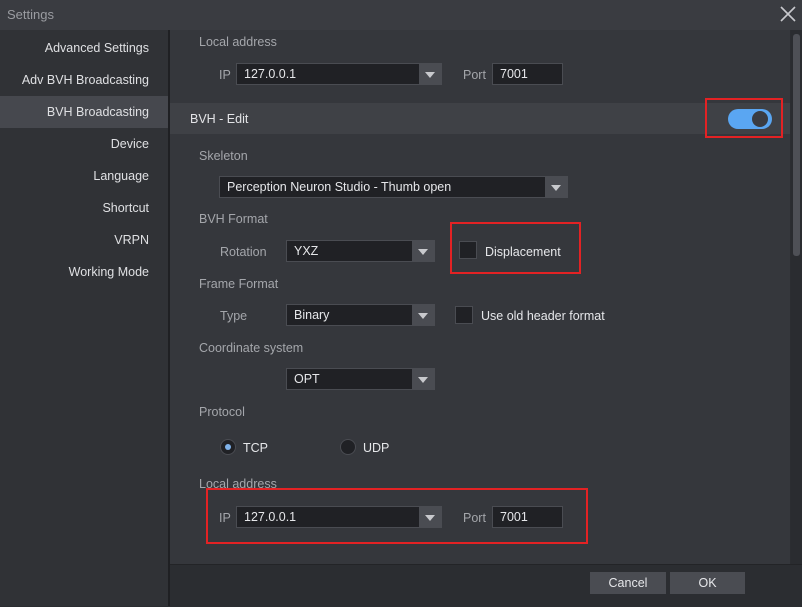  What do you see at coordinates (397, 516) in the screenshot?
I see `highlight-box-local-address` at bounding box center [397, 516].